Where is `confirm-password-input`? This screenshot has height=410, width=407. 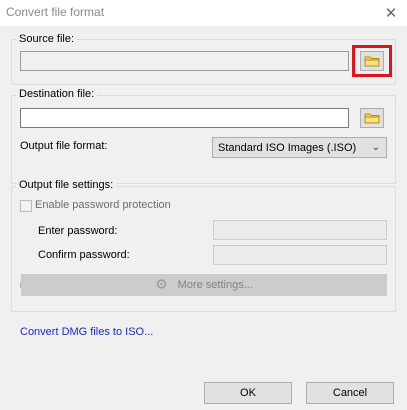
confirm-password-input is located at coordinates (300, 255).